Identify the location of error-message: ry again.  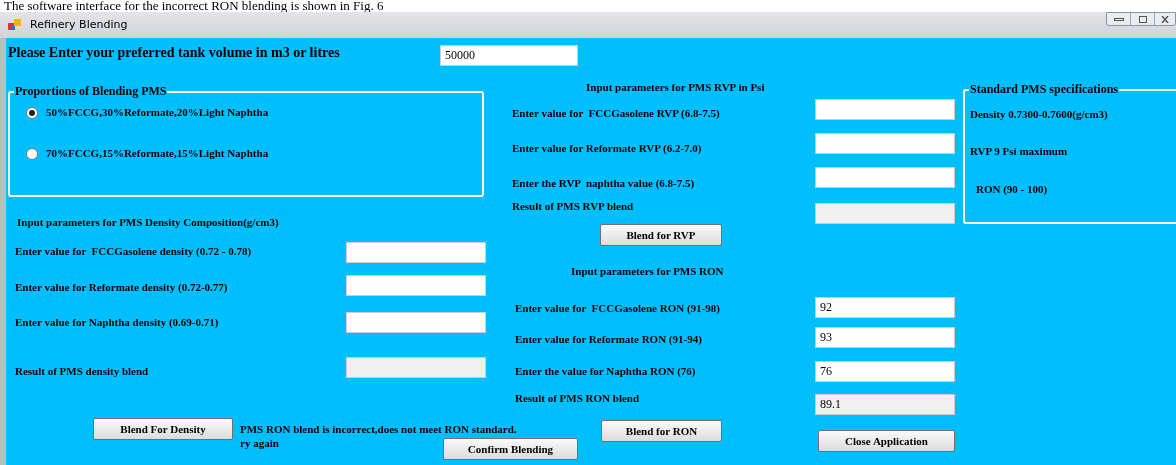
(259, 443).